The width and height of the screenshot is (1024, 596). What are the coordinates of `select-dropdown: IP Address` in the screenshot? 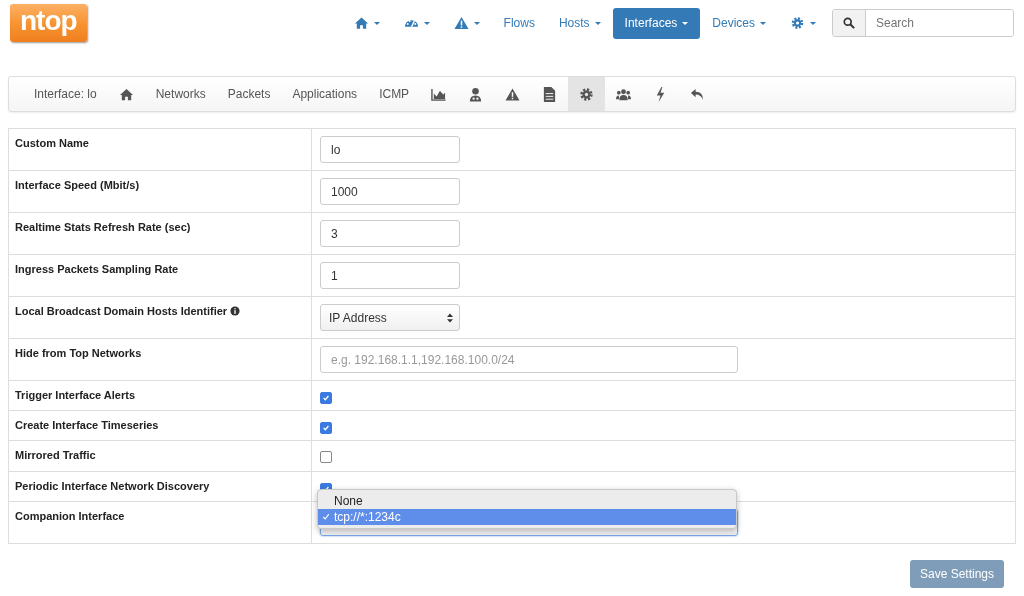 It's located at (390, 317).